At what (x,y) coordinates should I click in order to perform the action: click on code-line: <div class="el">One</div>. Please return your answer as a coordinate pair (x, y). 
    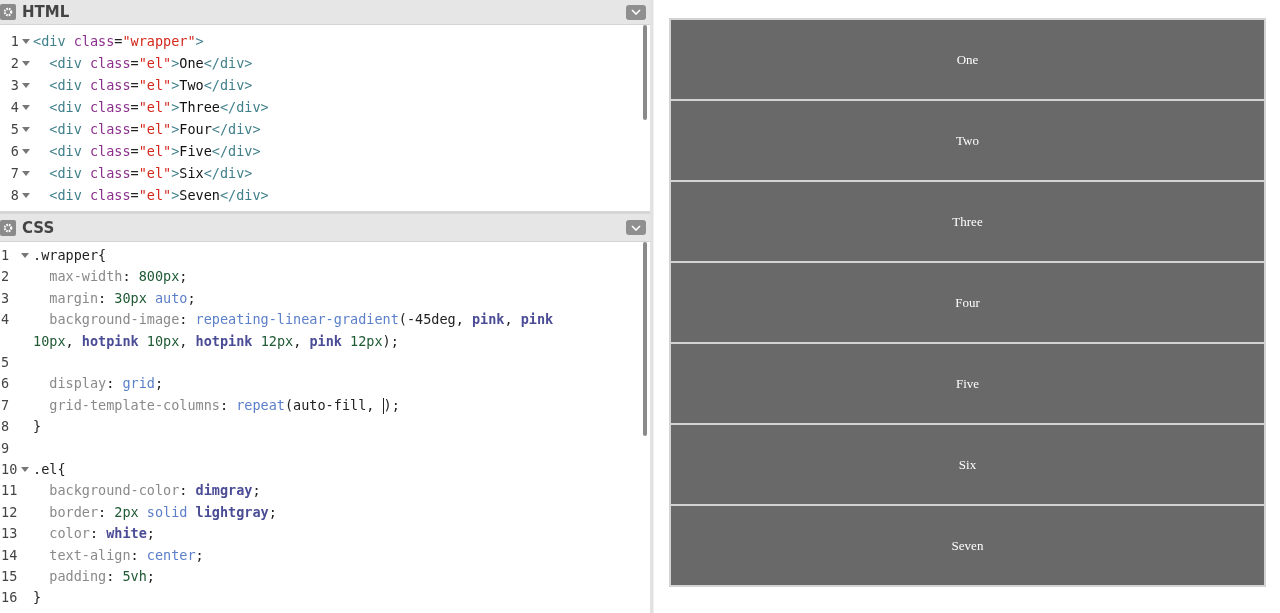
    Looking at the image, I should click on (150, 63).